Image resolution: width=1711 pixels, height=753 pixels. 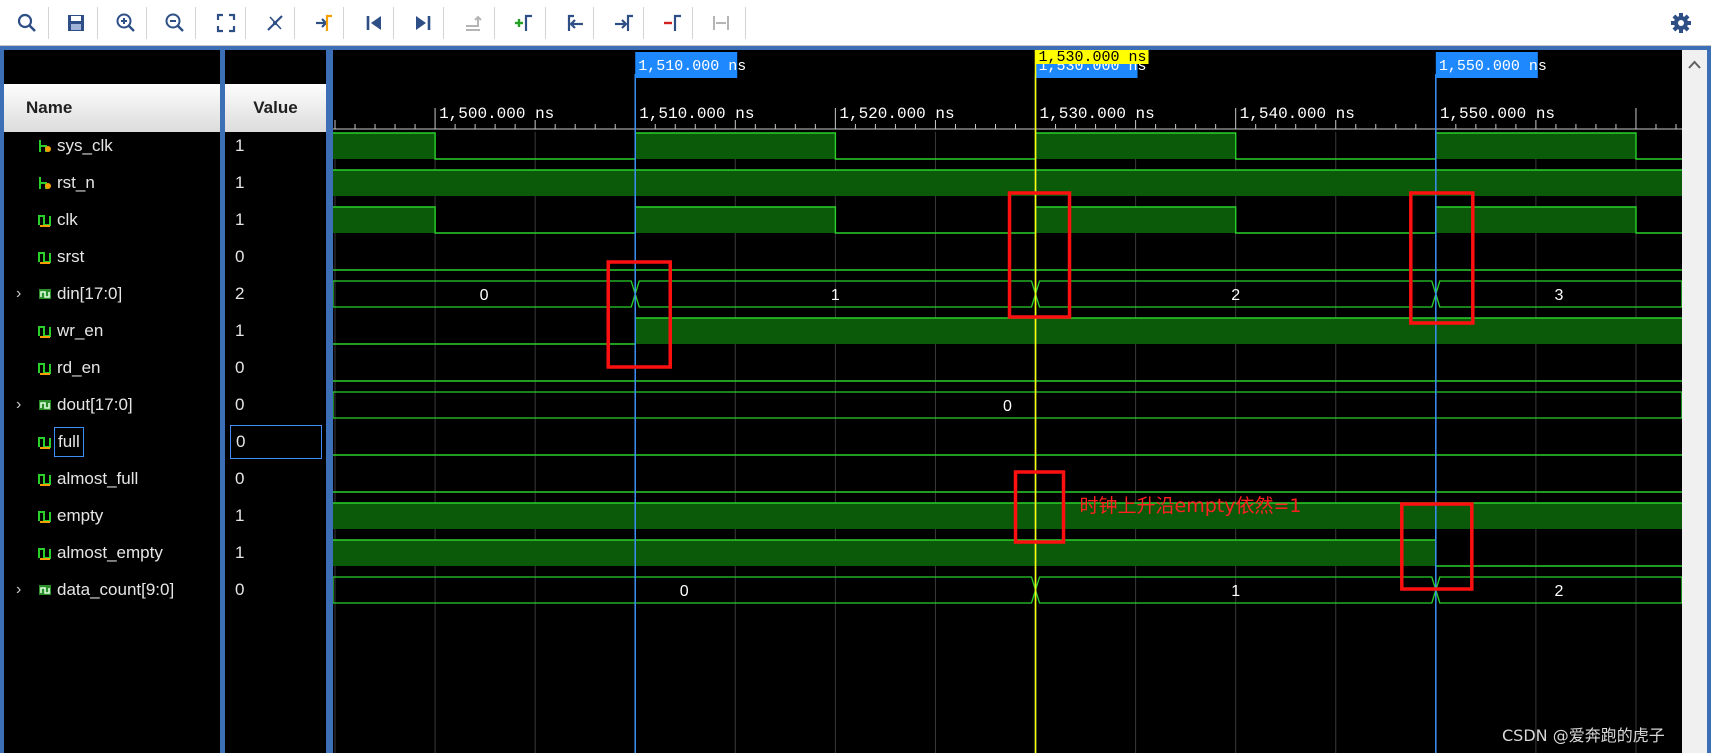 What do you see at coordinates (79, 367) in the screenshot?
I see `signal-name: rd_en` at bounding box center [79, 367].